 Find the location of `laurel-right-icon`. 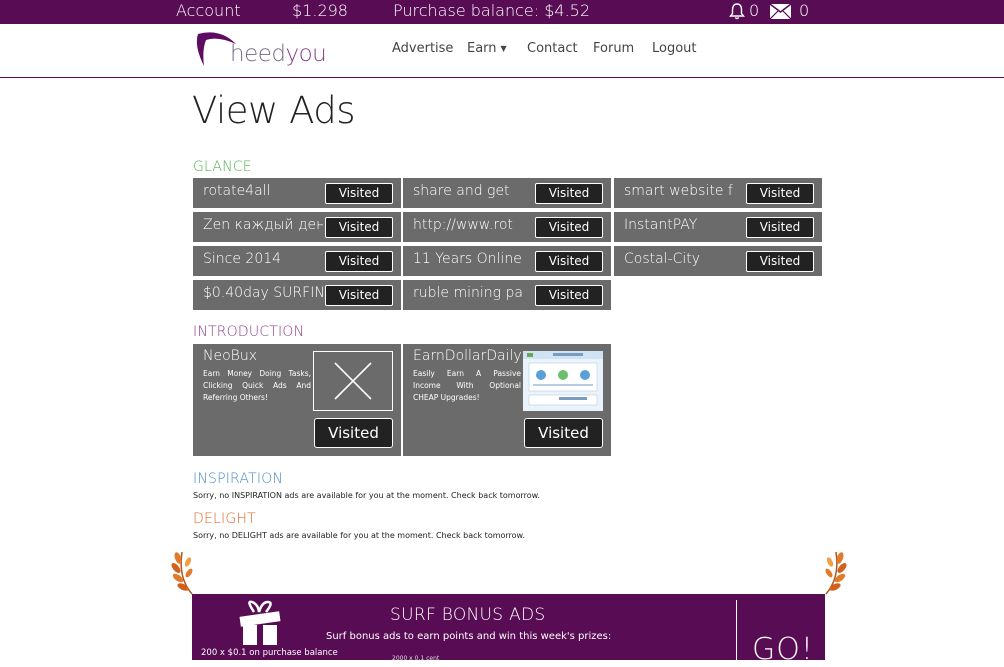

laurel-right-icon is located at coordinates (836, 573).